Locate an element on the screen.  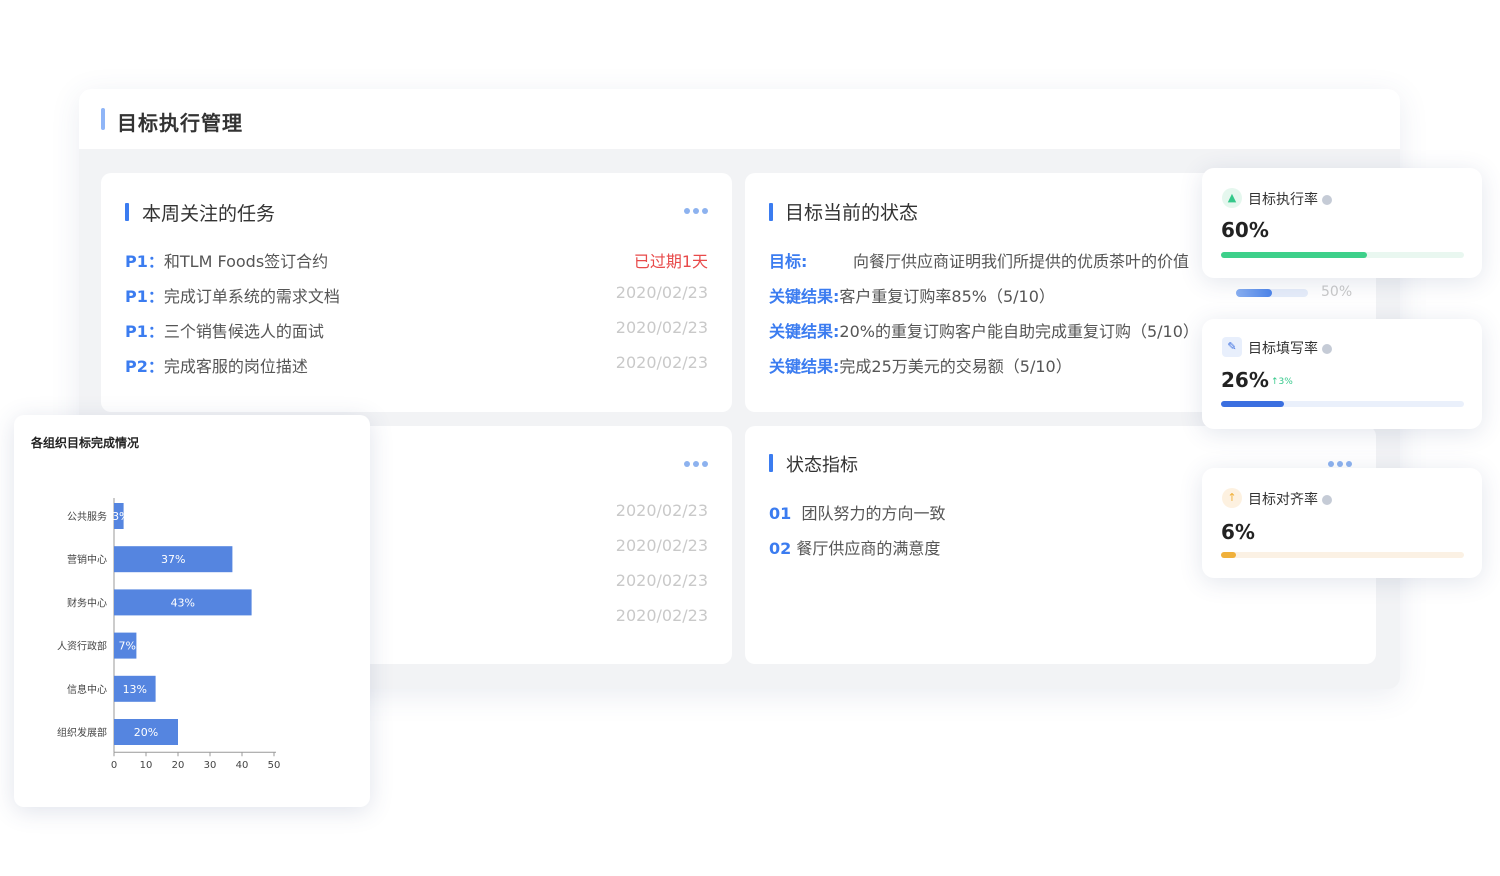
key-result-progress-text: 50% is located at coordinates (1337, 292).